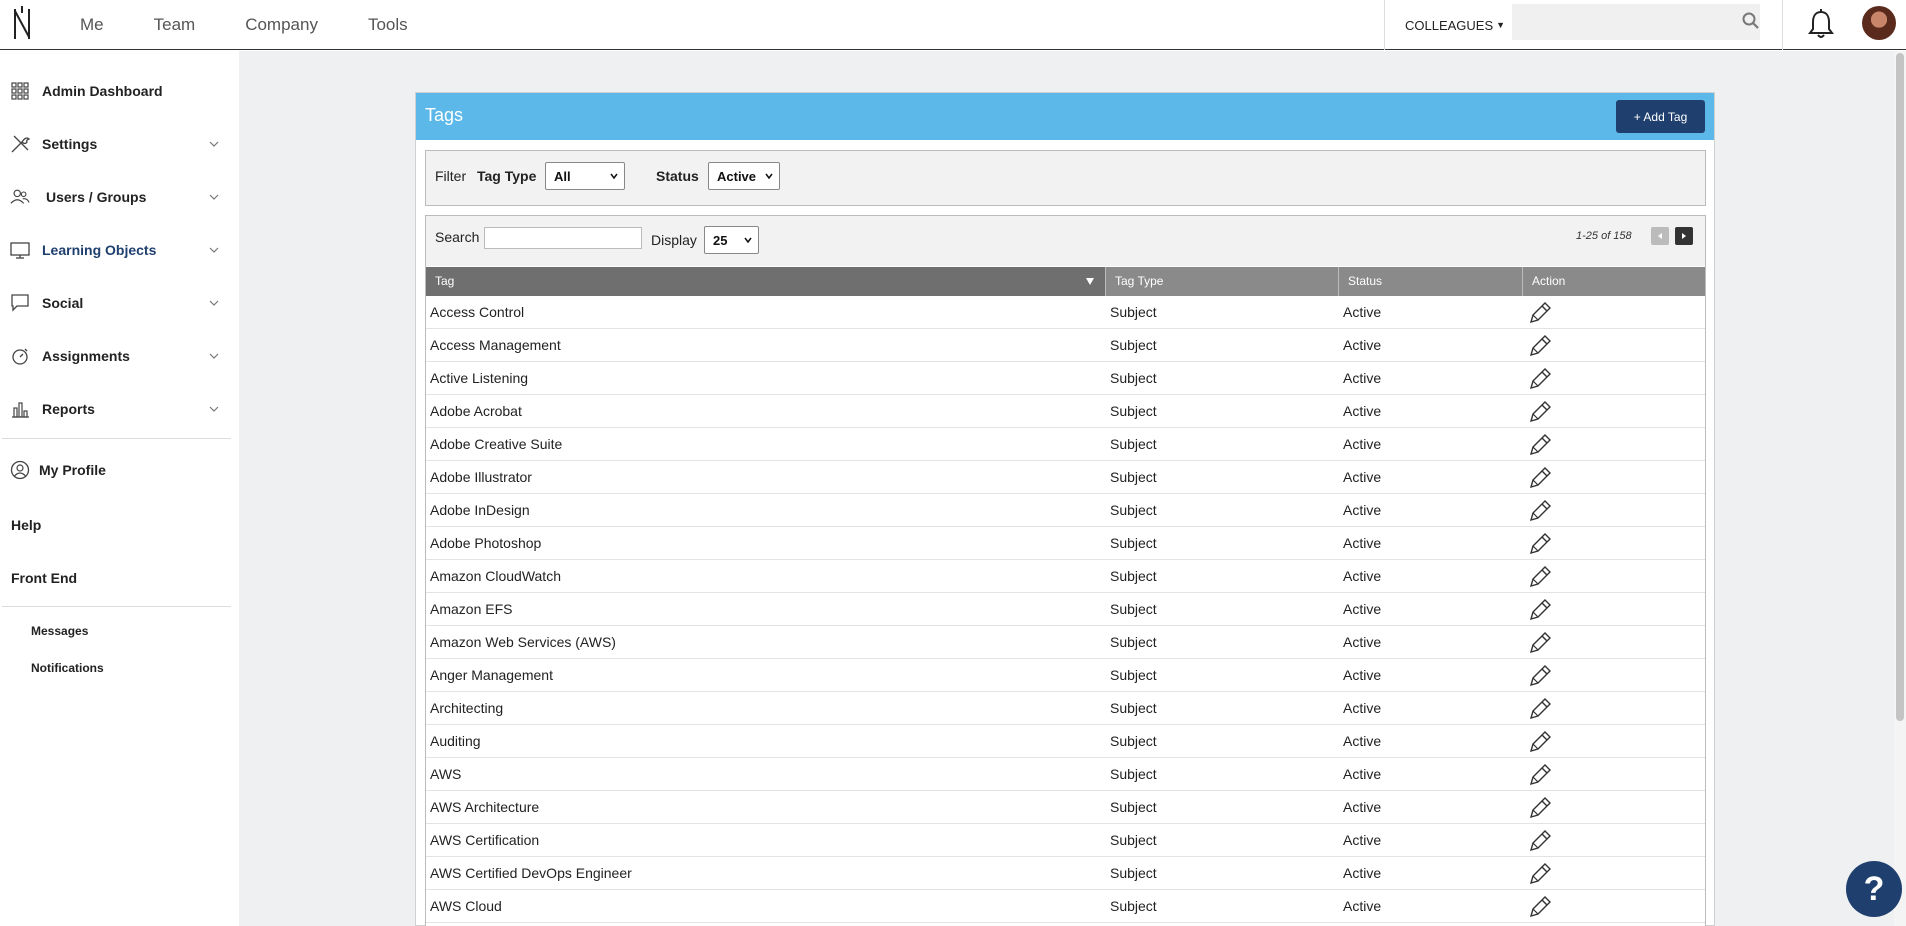  What do you see at coordinates (1065, 444) in the screenshot?
I see `table-row: Adobe Creative Suite Subject Active` at bounding box center [1065, 444].